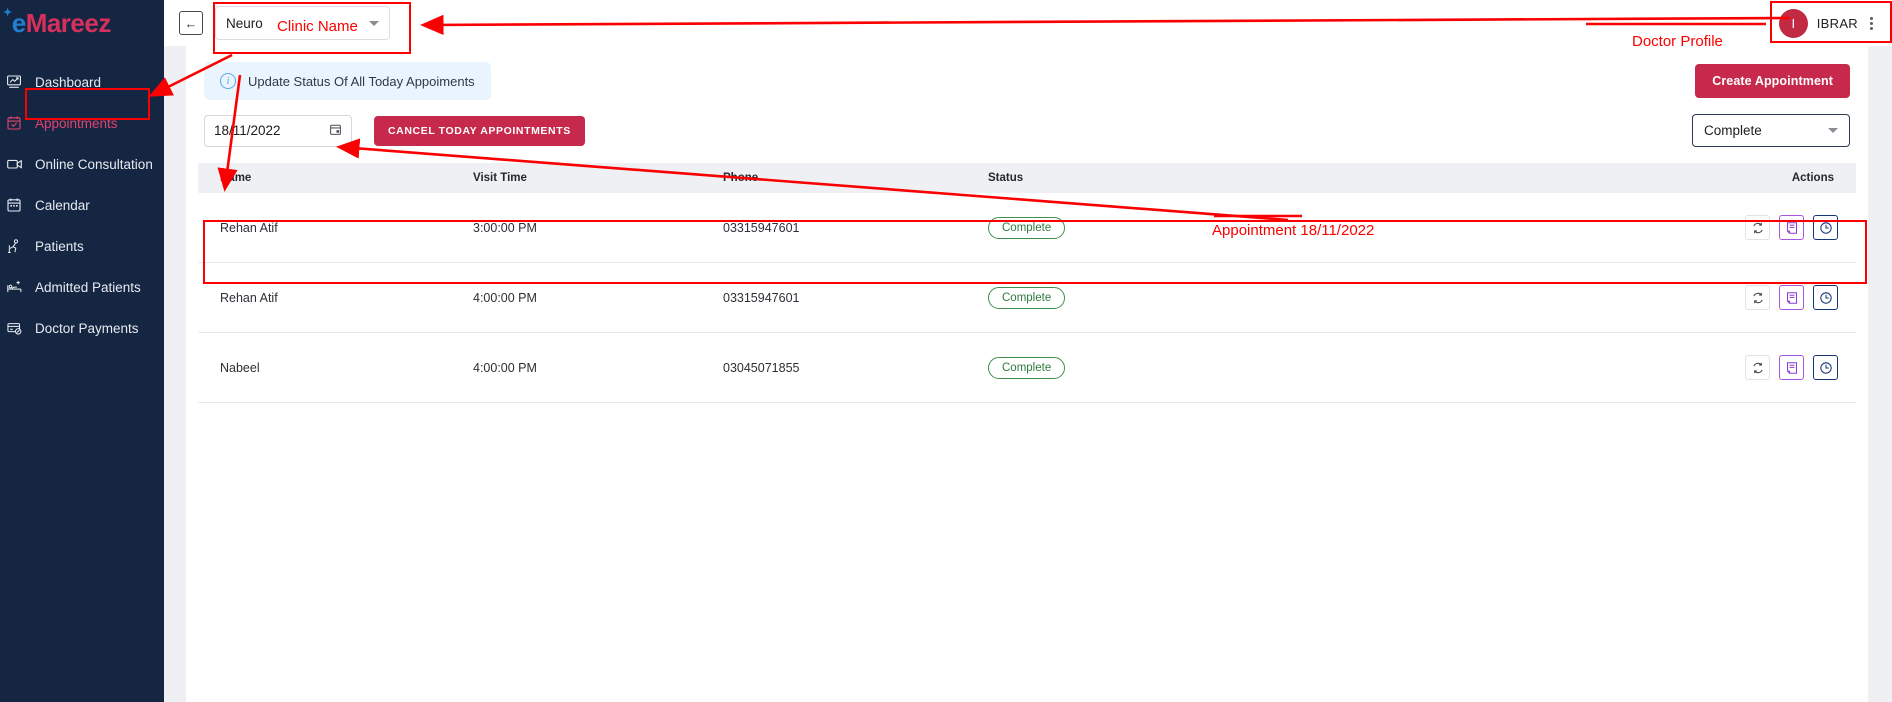 This screenshot has height=702, width=1892. Describe the element at coordinates (588, 178) in the screenshot. I see `column-header-visit-time: Visit Time` at that location.